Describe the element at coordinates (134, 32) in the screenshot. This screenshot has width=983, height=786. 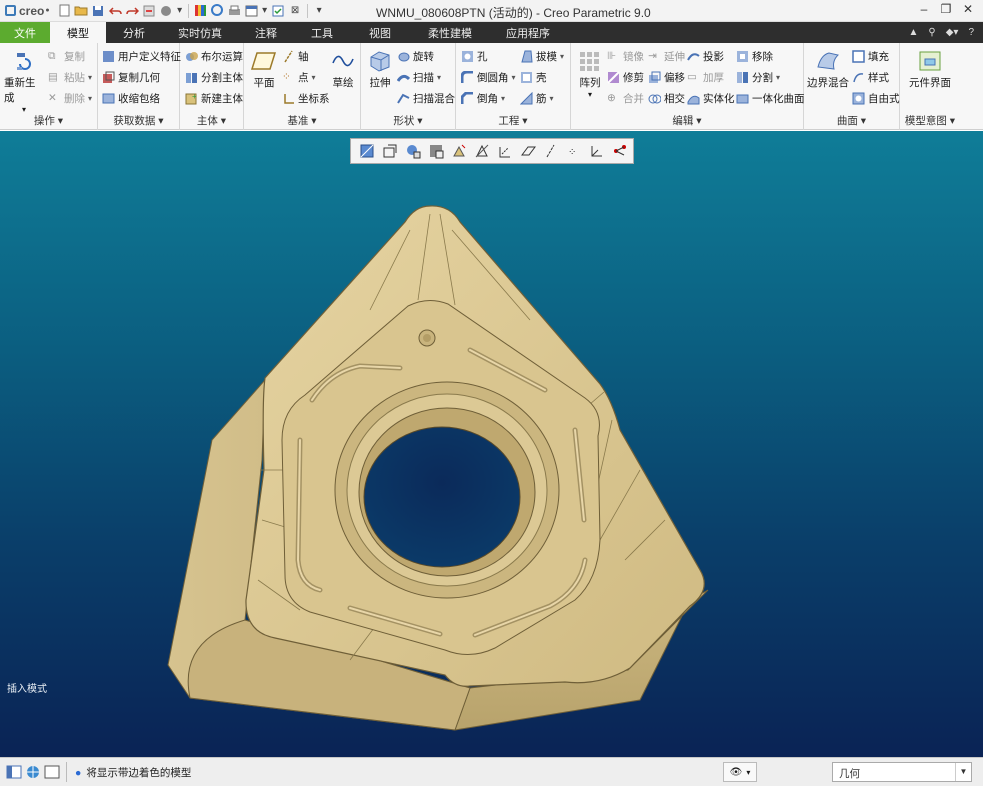
I see `tab-analysis: 分析` at that location.